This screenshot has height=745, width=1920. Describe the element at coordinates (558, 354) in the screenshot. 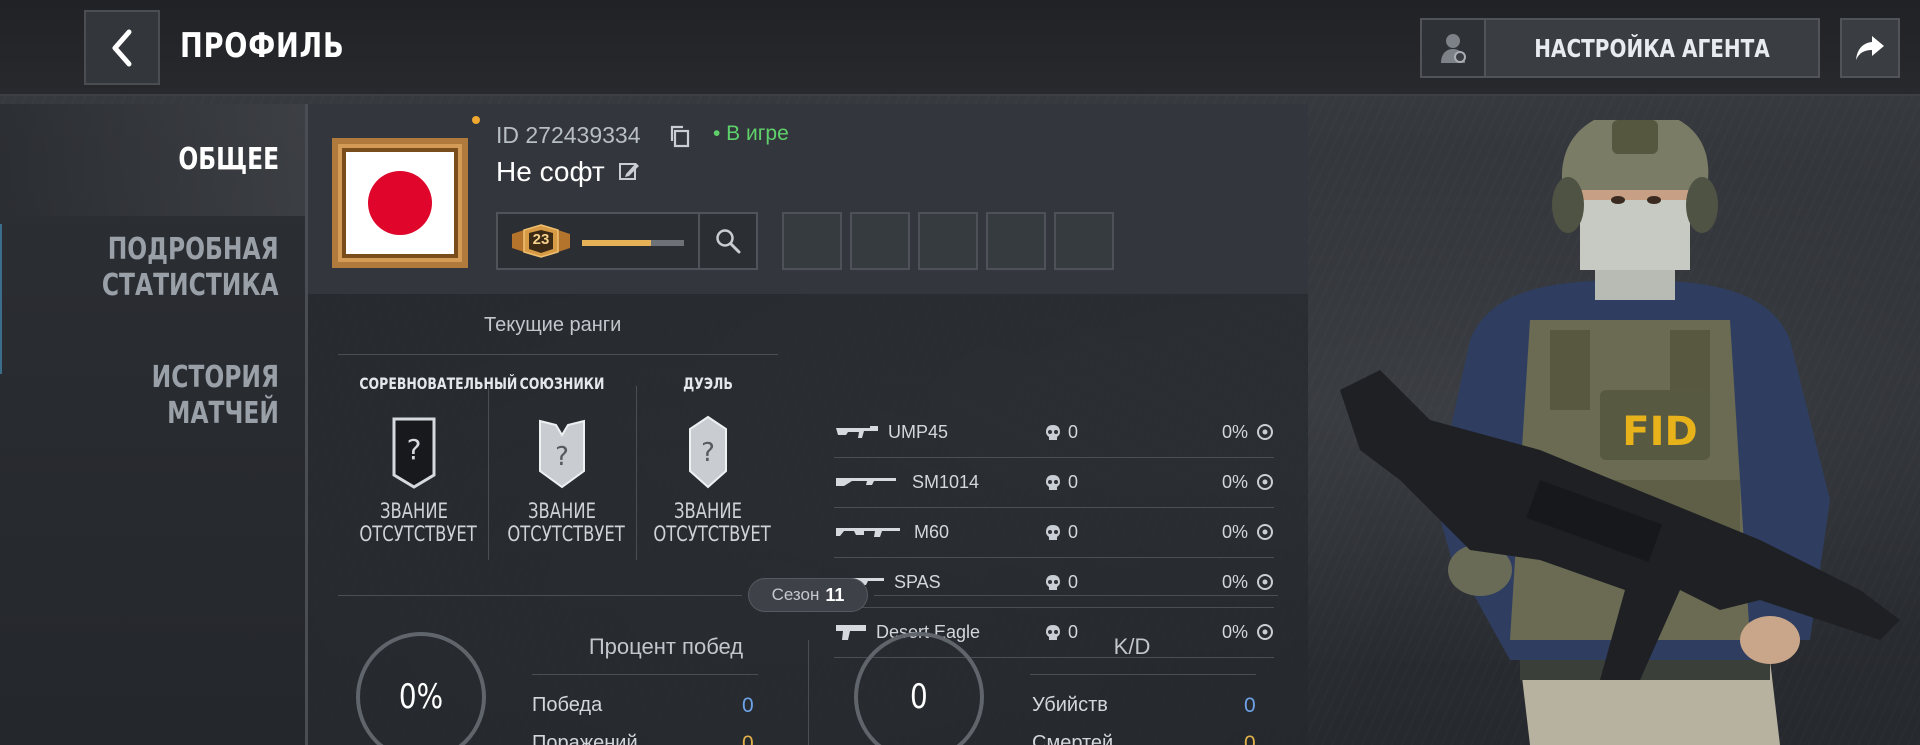

I see `ranks-divider` at that location.